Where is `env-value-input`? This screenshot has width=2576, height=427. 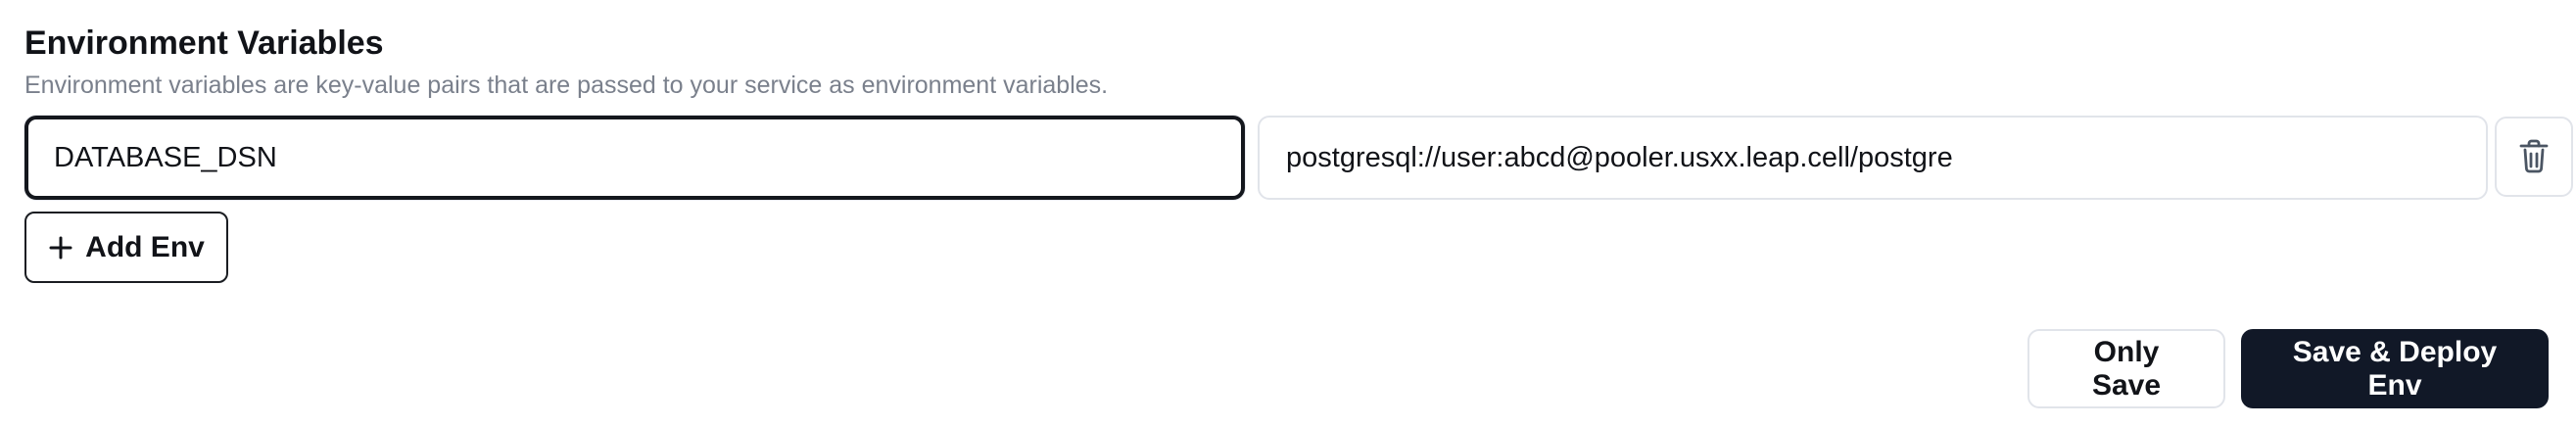 env-value-input is located at coordinates (1873, 158).